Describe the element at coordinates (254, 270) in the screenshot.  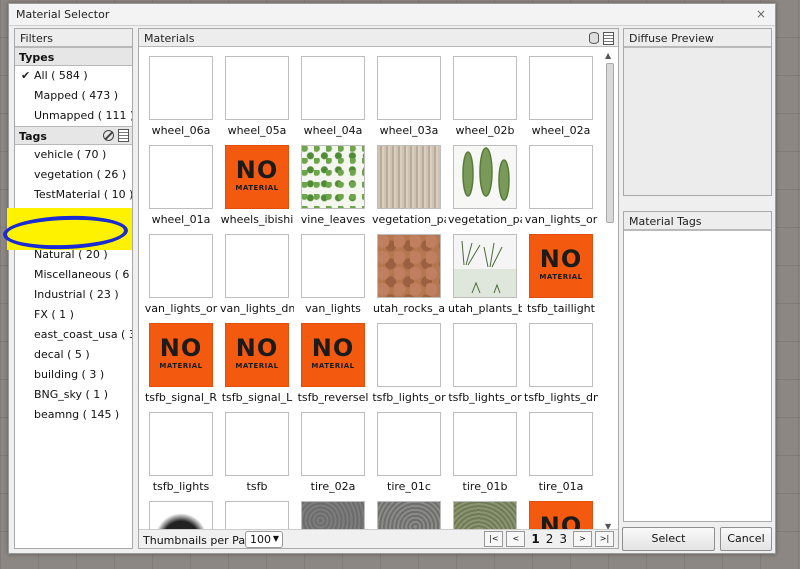
I see `material-tile: van_lights_dn` at that location.